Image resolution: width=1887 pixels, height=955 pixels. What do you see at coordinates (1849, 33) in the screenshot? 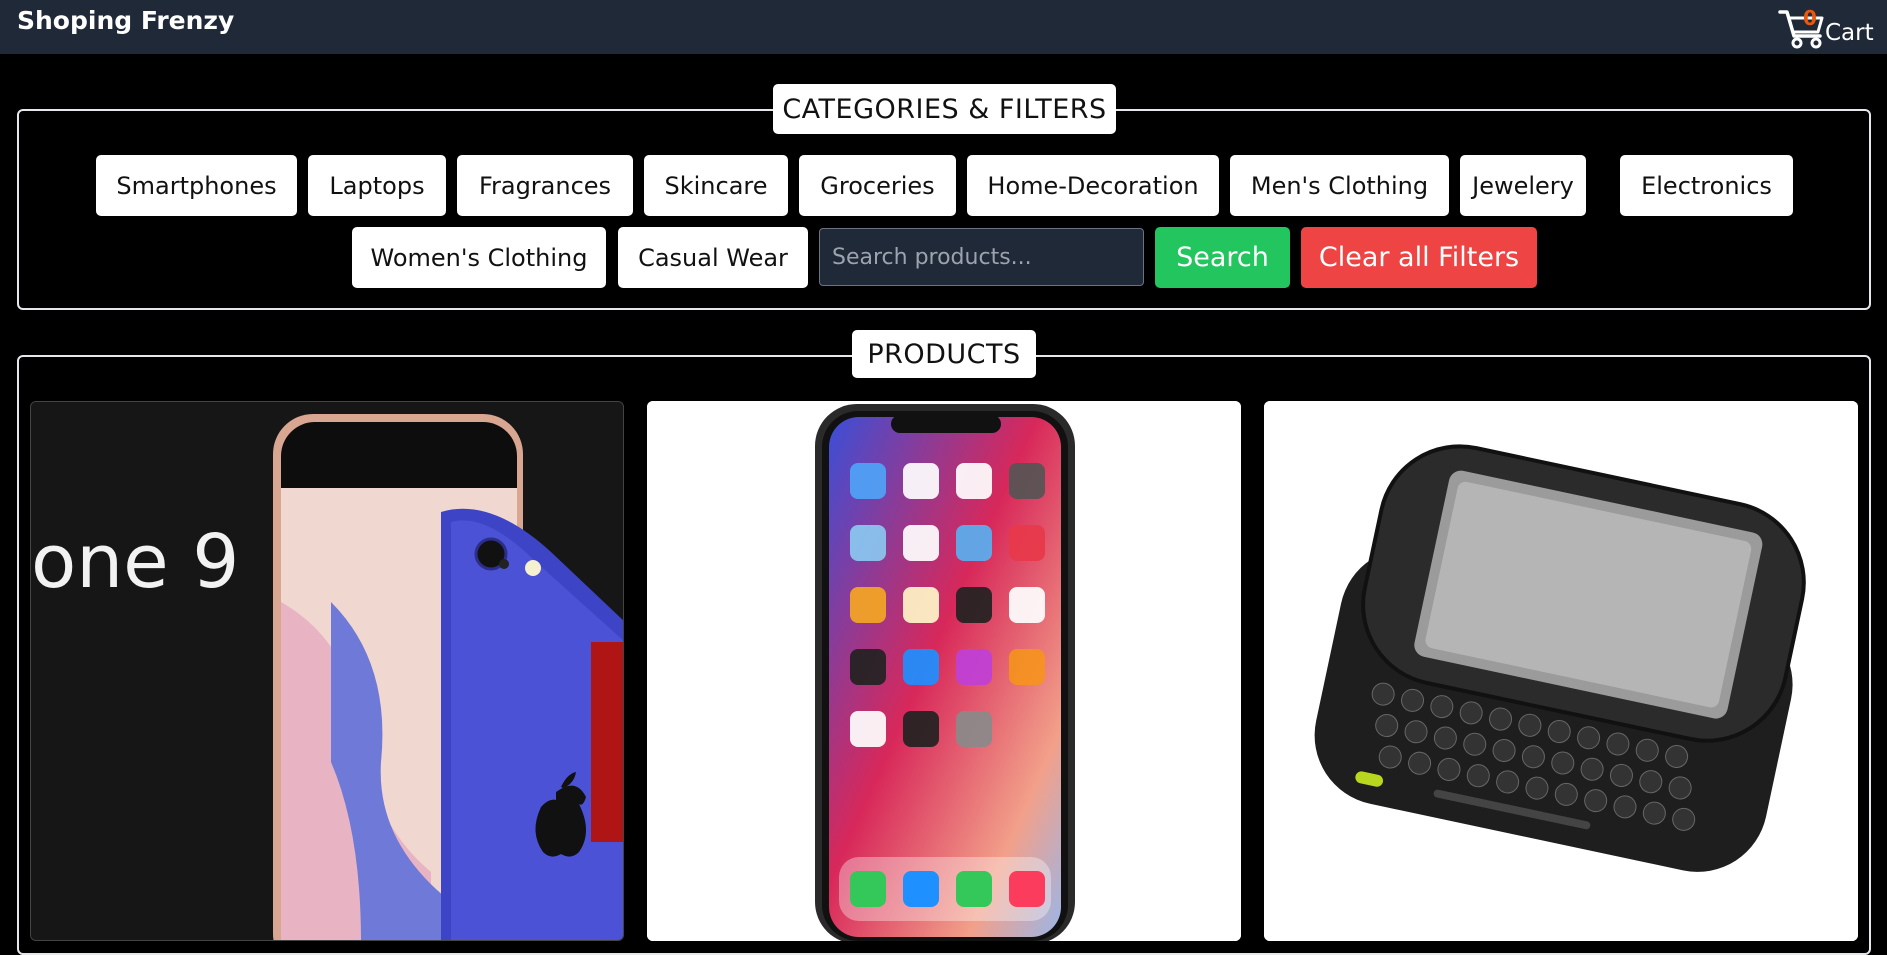
I see `cart-label: Cart` at bounding box center [1849, 33].